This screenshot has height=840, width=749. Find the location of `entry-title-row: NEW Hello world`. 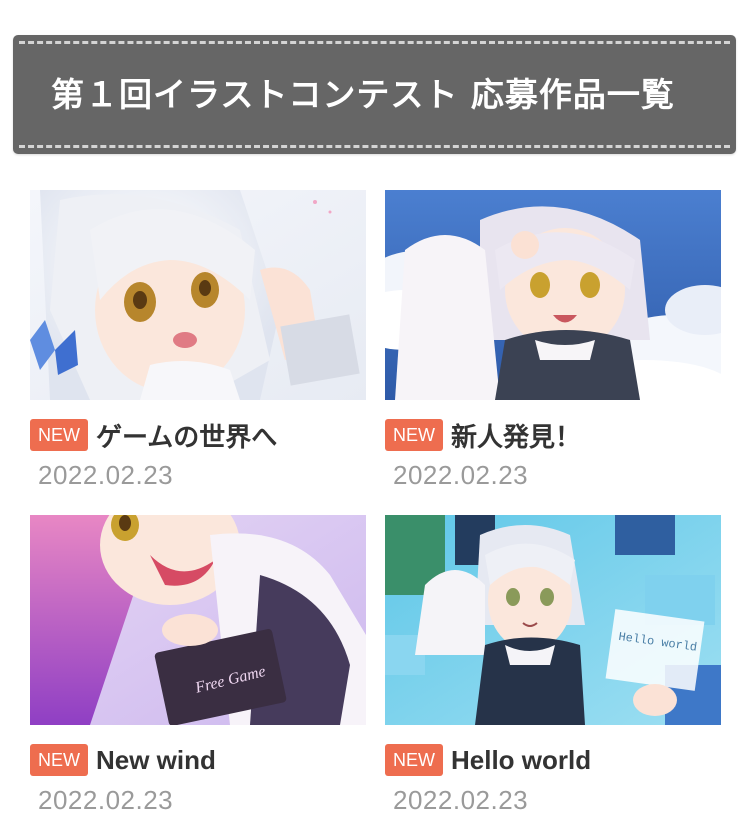

entry-title-row: NEW Hello world is located at coordinates (488, 760).